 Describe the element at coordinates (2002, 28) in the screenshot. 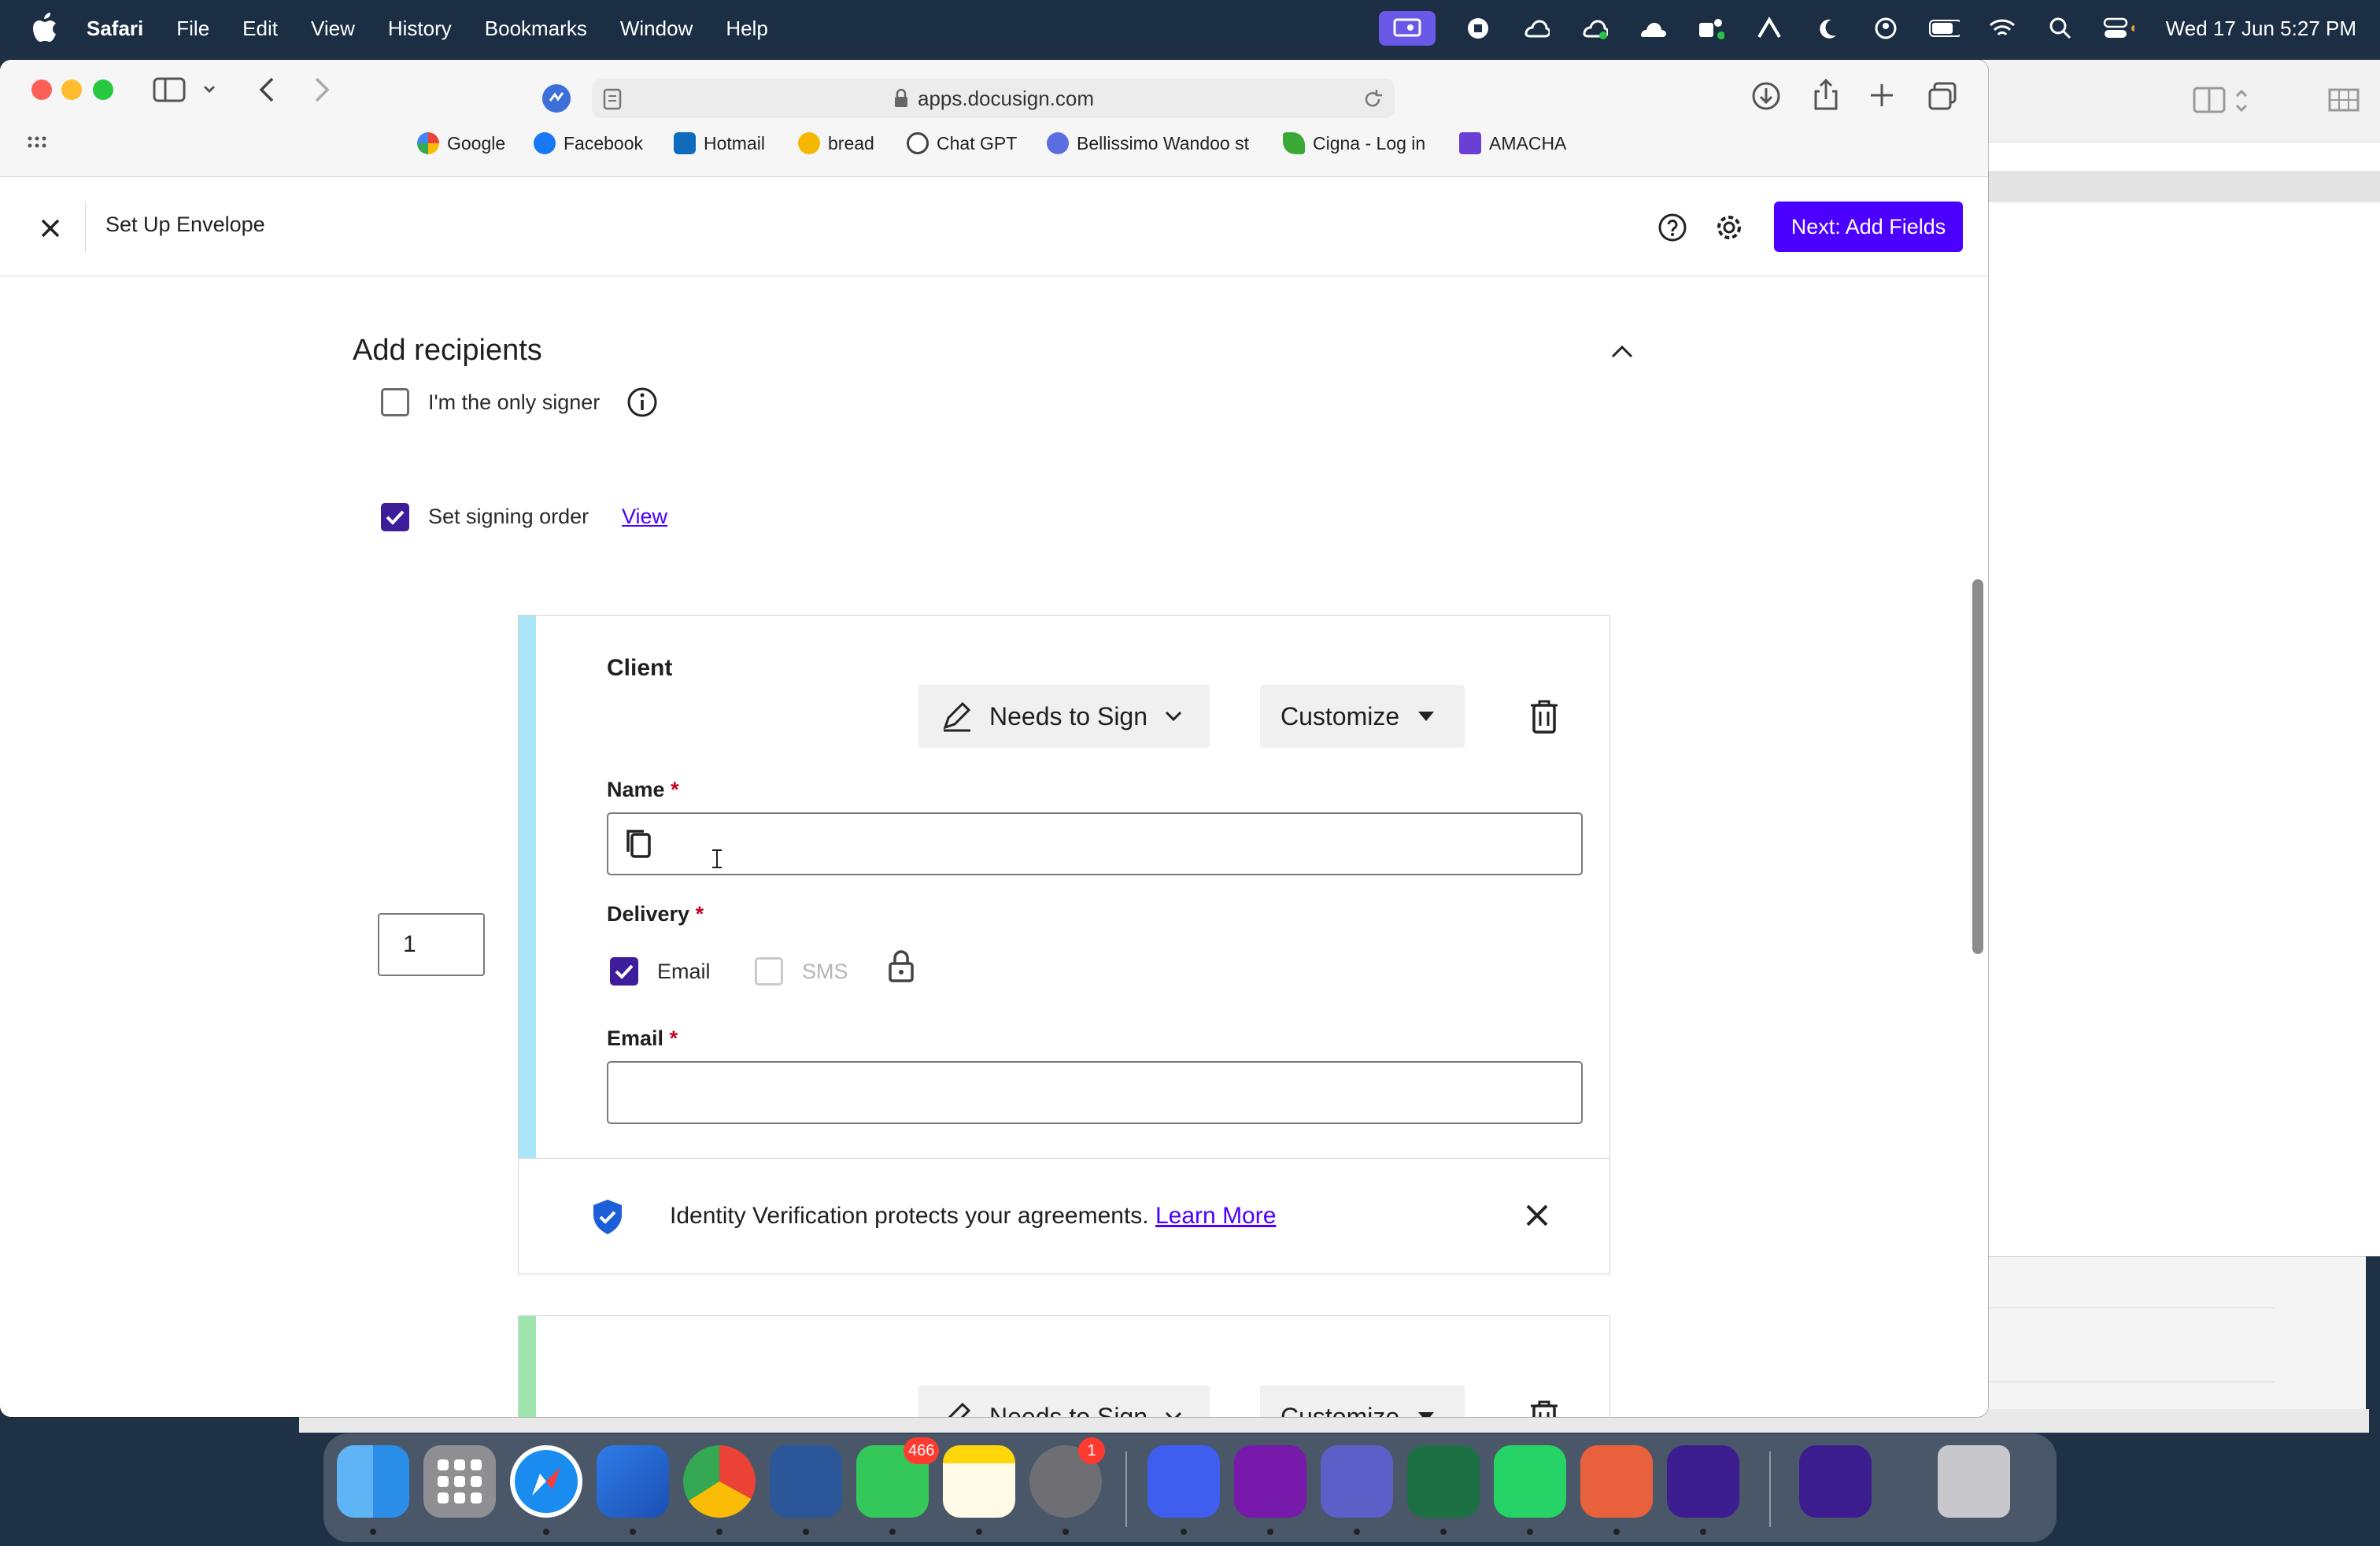

I see `wifi-icon` at that location.